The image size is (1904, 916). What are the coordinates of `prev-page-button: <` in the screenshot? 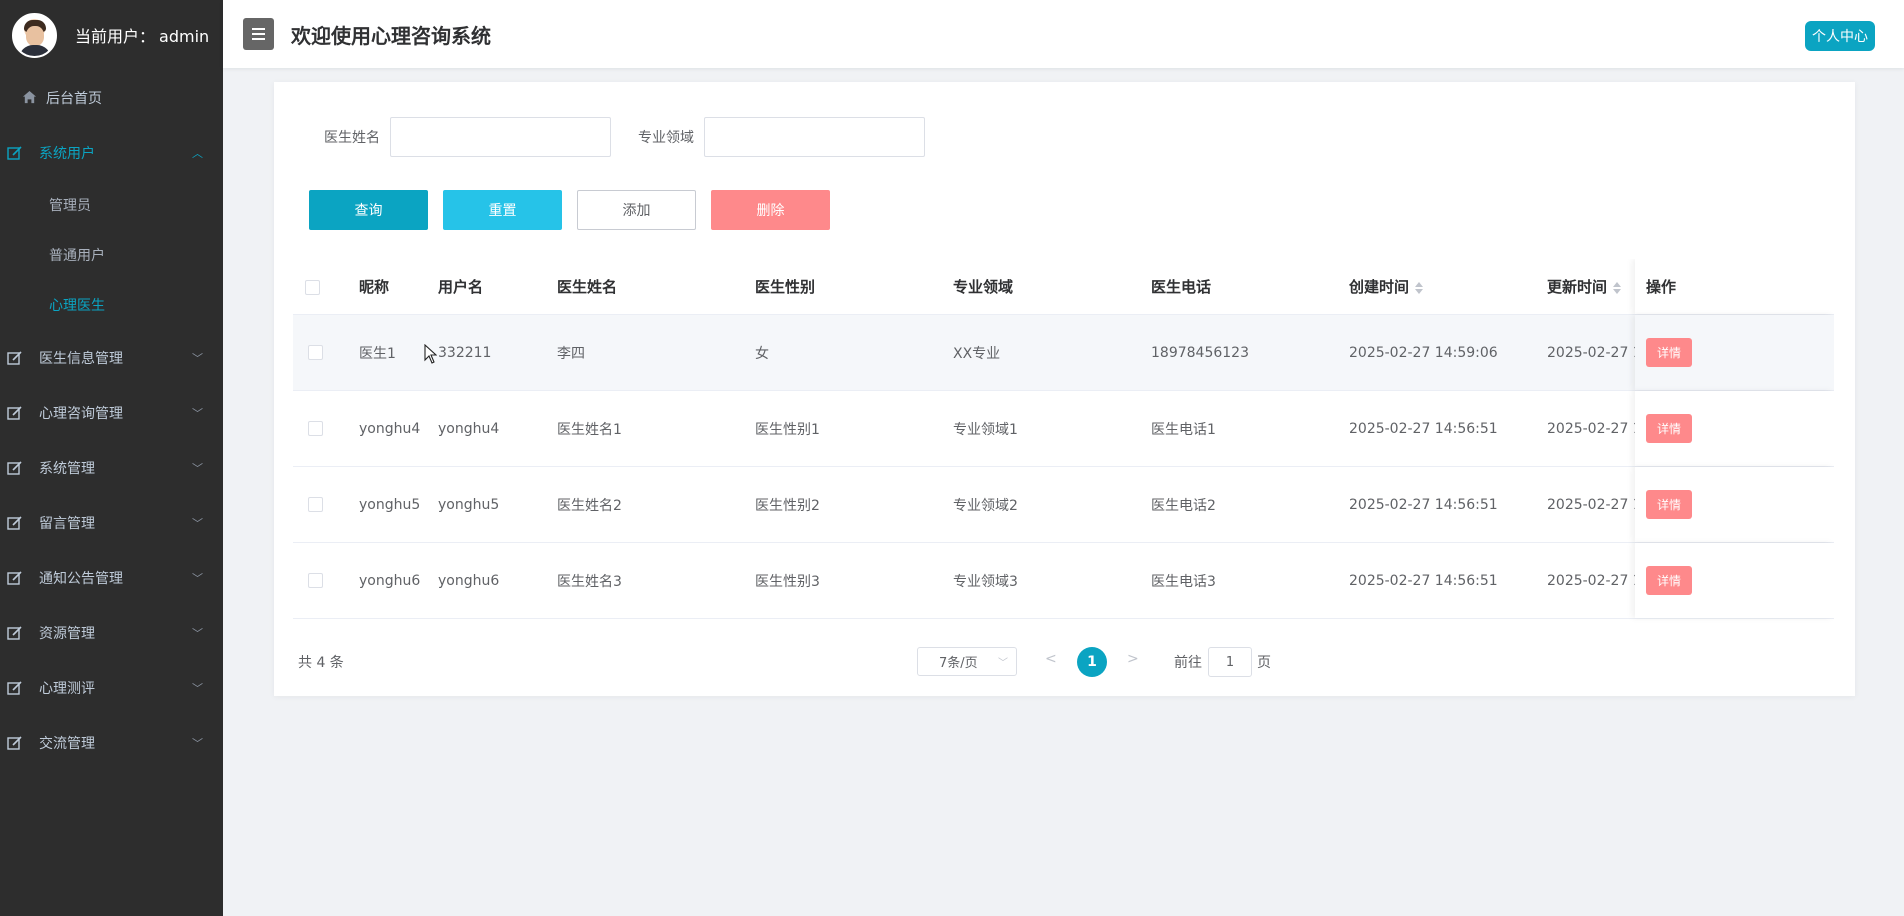 It's located at (1051, 659).